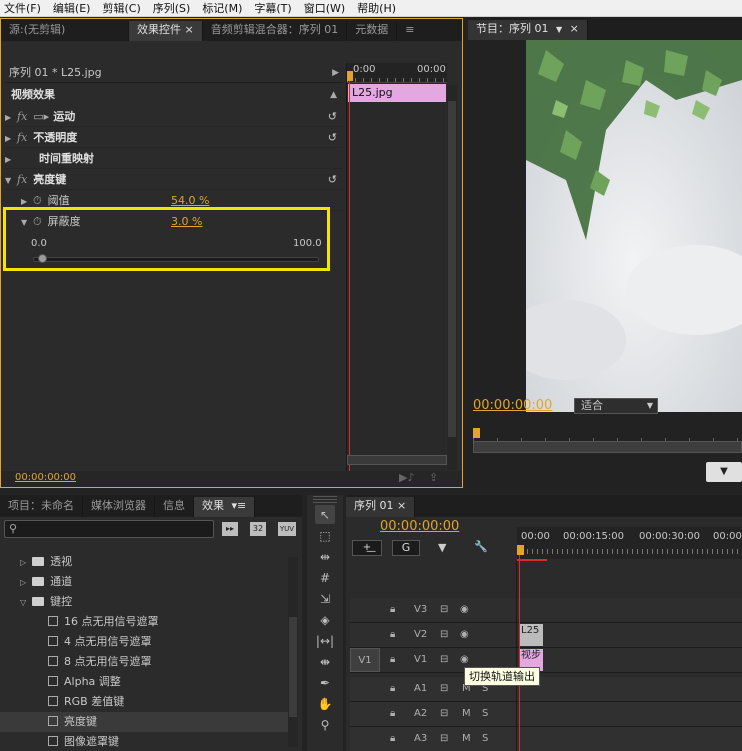  What do you see at coordinates (275, 31) in the screenshot?
I see `tab-audio-clip-mixer: 音频剪辑混合器：序列 01` at bounding box center [275, 31].